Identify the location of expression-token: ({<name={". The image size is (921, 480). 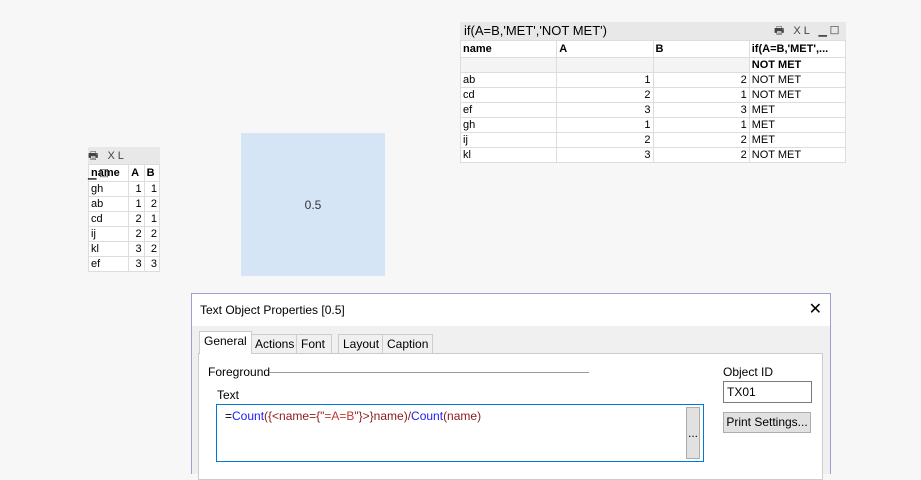
(294, 416).